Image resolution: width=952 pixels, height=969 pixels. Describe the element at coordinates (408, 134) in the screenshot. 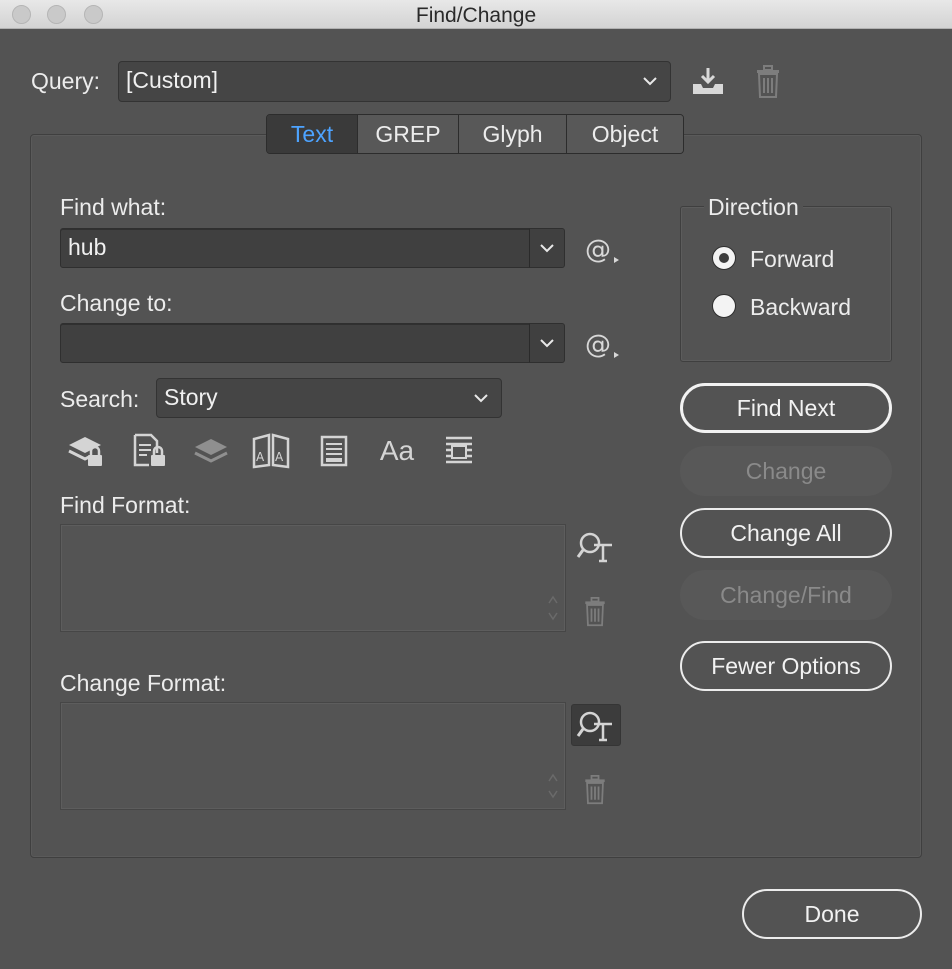

I see `tab-grep: GREP` at that location.